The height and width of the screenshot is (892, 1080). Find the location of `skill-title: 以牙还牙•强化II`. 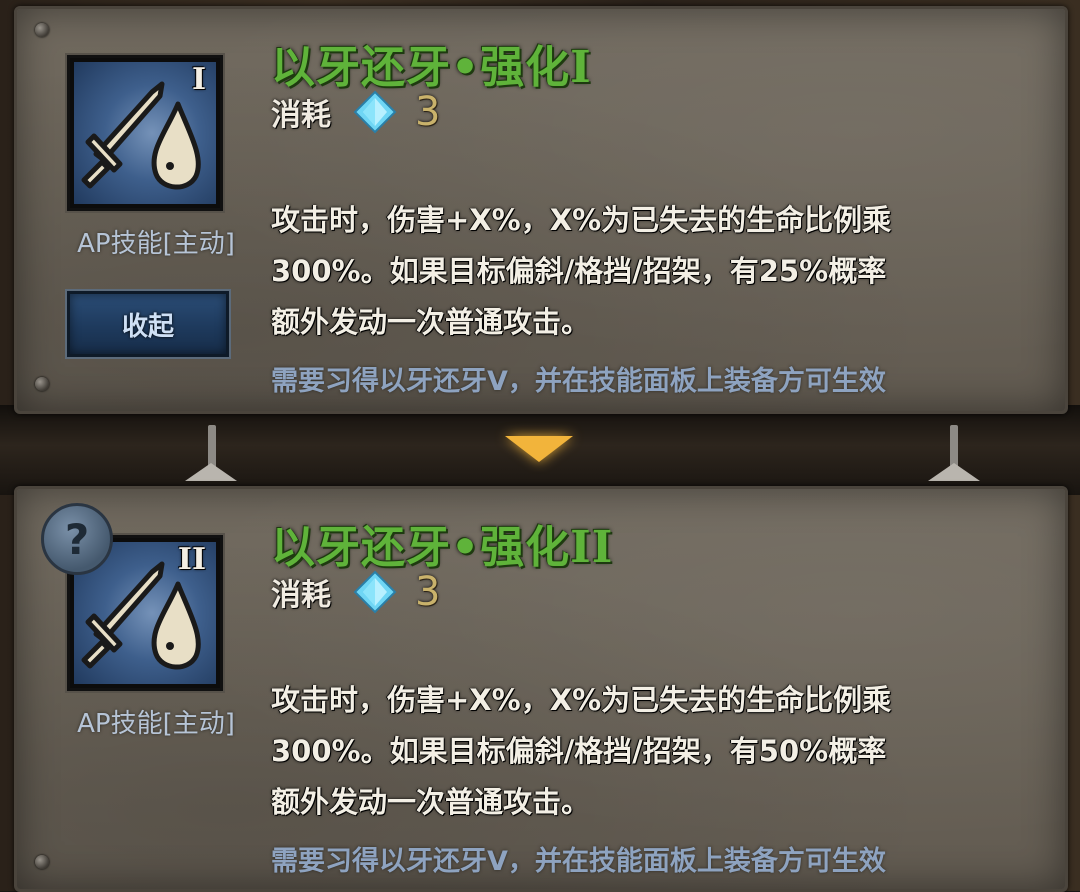

skill-title: 以牙还牙•强化II is located at coordinates (442, 543).